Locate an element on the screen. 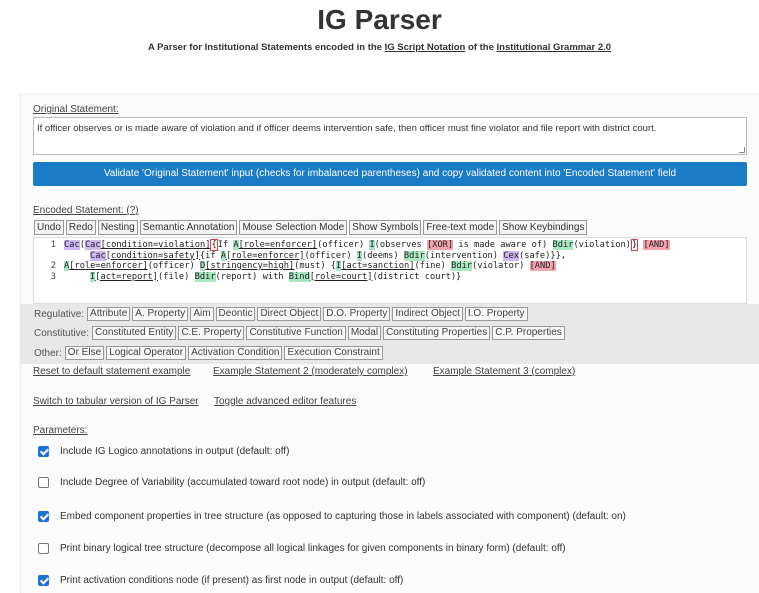  encoded-statement-label: Encoded Statement: (?) is located at coordinates (86, 210).